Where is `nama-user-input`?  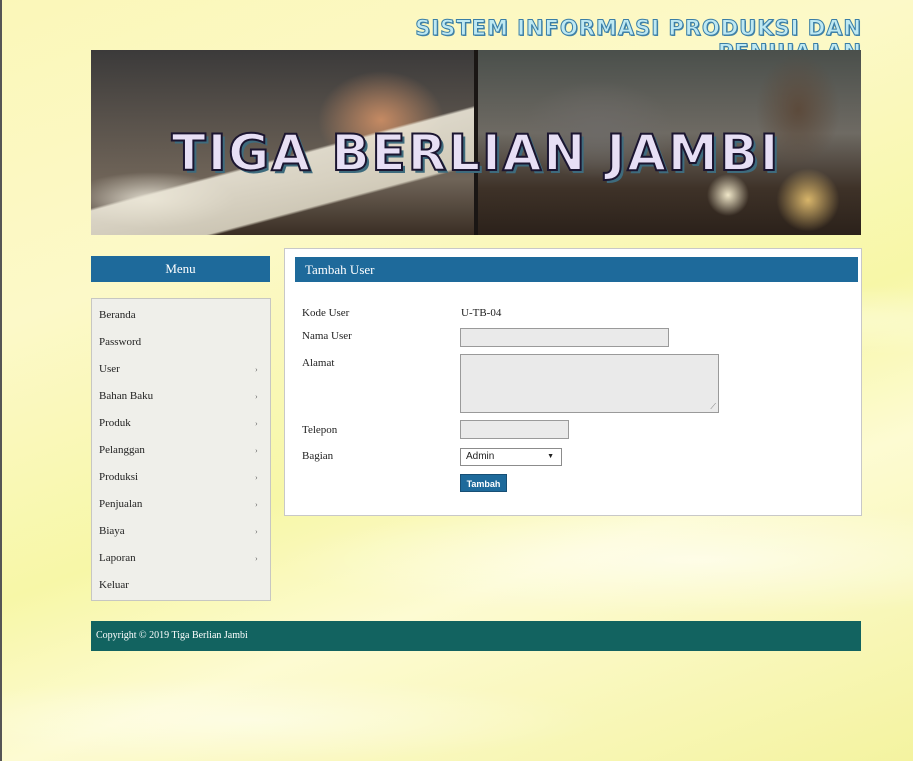 nama-user-input is located at coordinates (564, 337).